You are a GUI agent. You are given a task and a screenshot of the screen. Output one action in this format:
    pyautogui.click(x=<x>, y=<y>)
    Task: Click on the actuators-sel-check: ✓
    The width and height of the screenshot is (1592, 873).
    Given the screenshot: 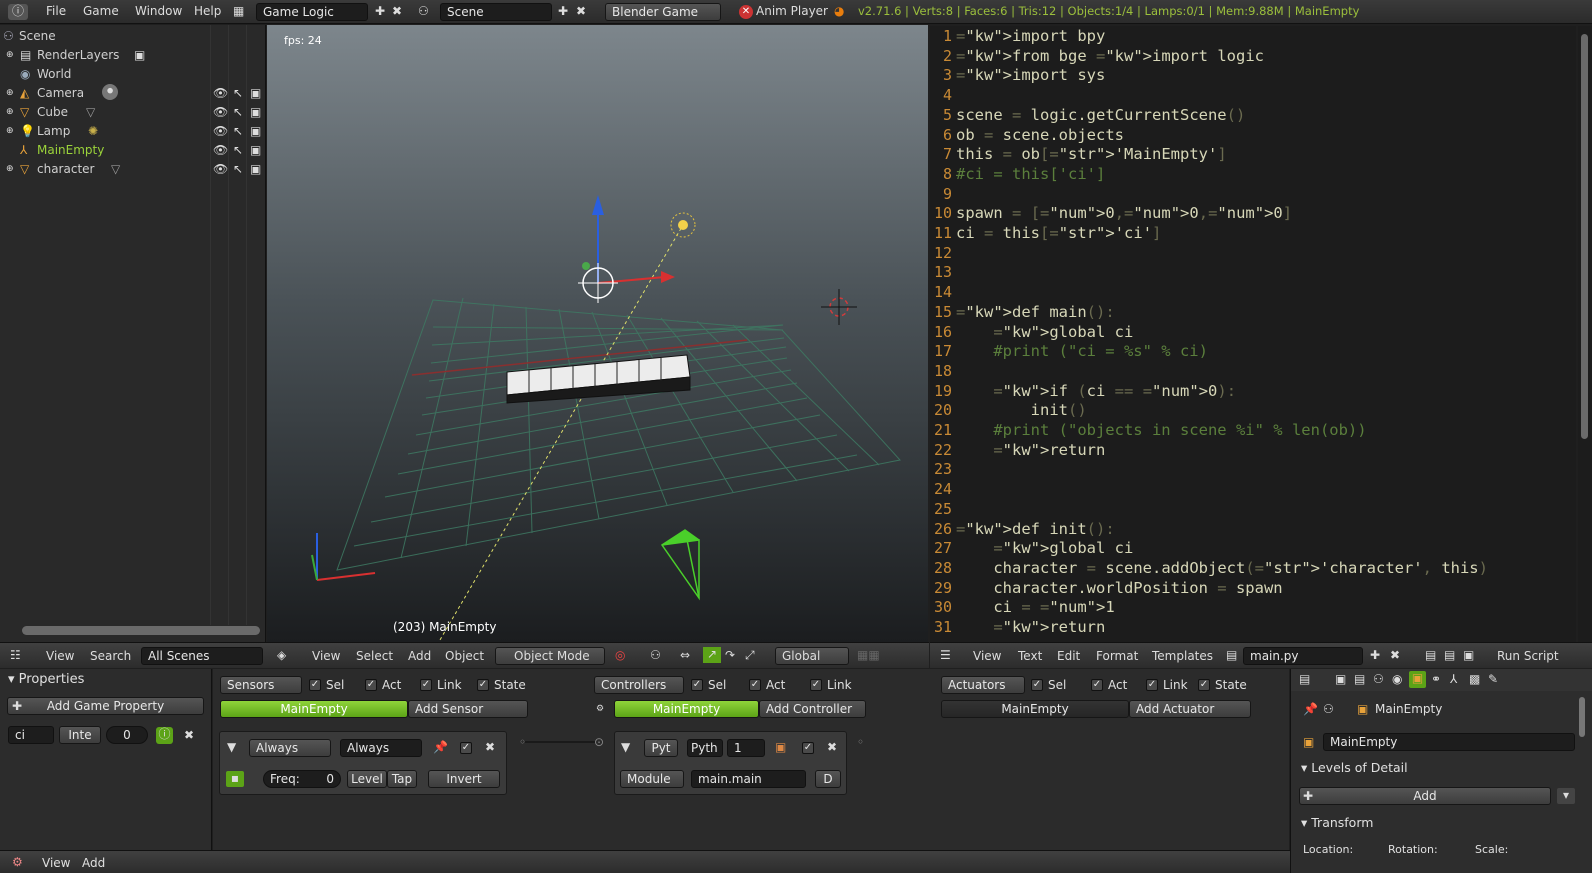 What is the action you would take?
    pyautogui.click(x=1037, y=685)
    